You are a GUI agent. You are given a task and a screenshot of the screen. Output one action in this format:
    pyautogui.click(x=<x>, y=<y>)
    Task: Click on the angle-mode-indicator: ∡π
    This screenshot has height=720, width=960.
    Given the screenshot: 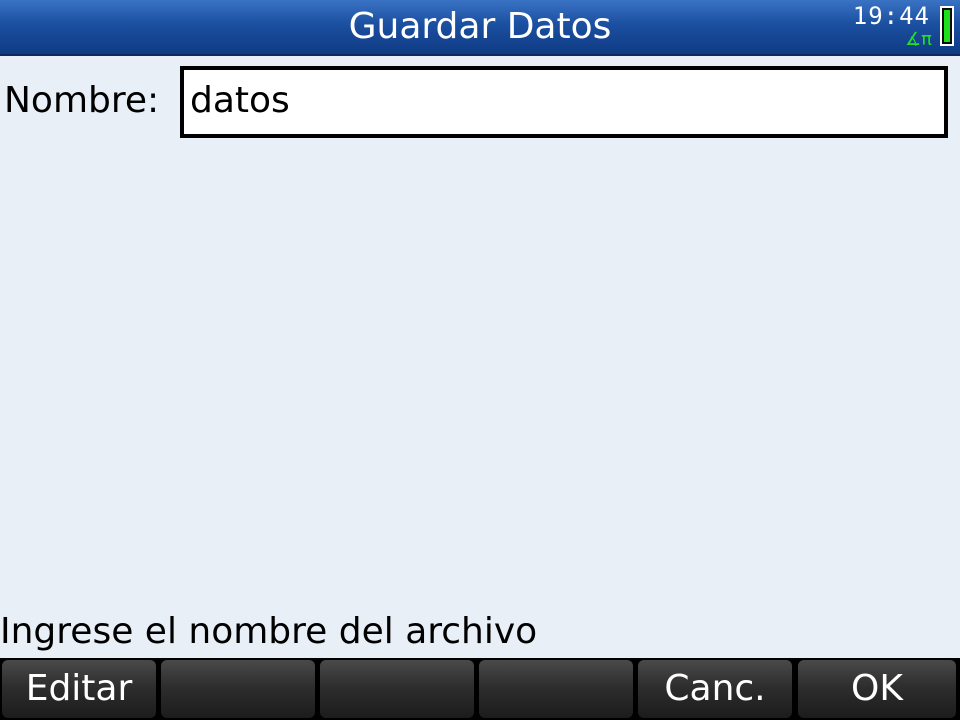 What is the action you would take?
    pyautogui.click(x=918, y=39)
    